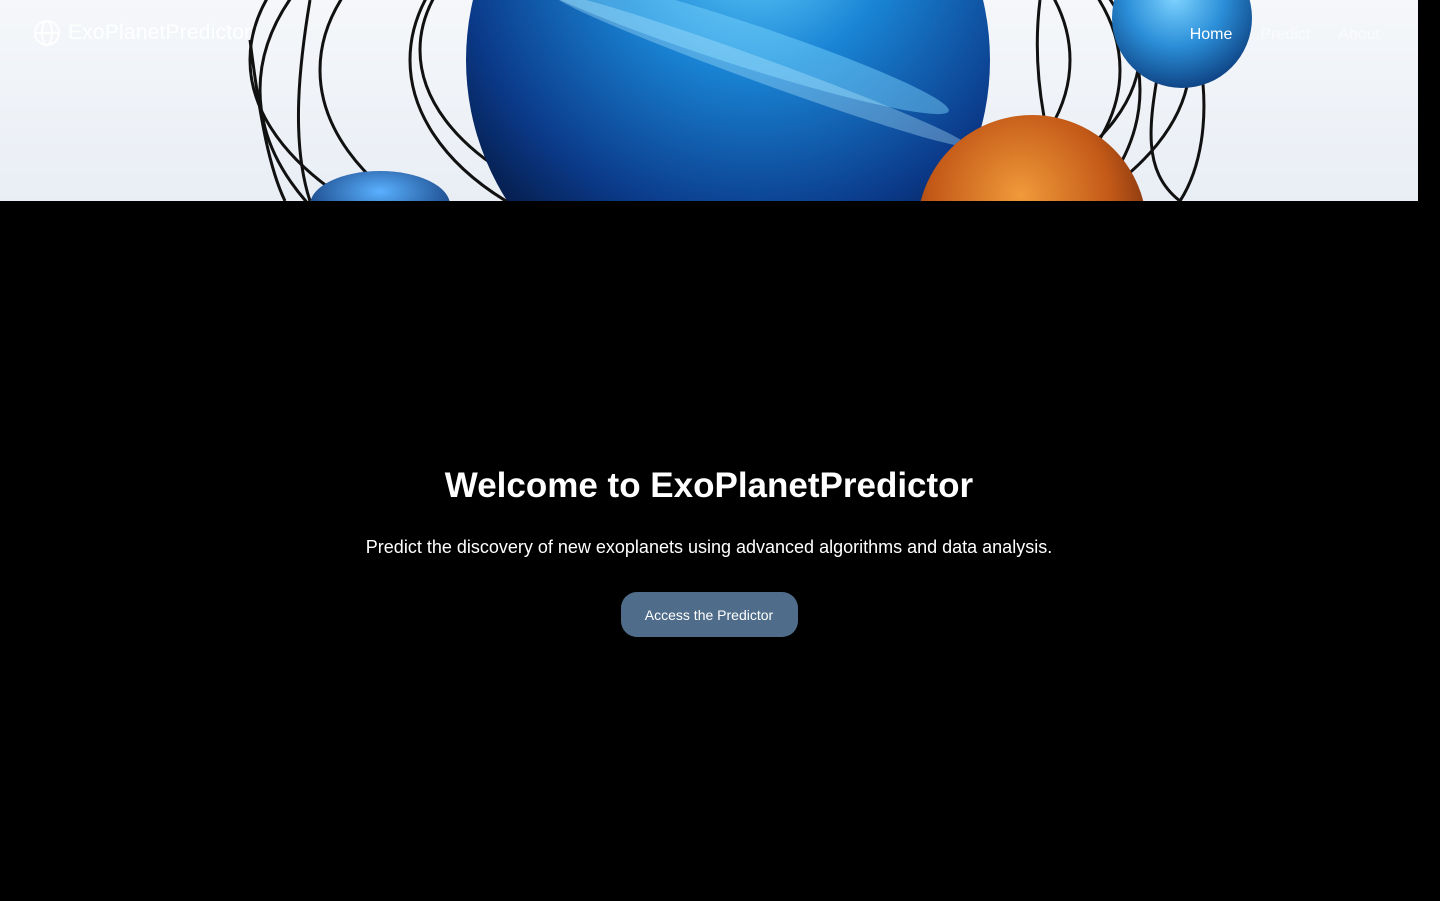 This screenshot has width=1440, height=901. I want to click on nav-link-about: About, so click(1359, 35).